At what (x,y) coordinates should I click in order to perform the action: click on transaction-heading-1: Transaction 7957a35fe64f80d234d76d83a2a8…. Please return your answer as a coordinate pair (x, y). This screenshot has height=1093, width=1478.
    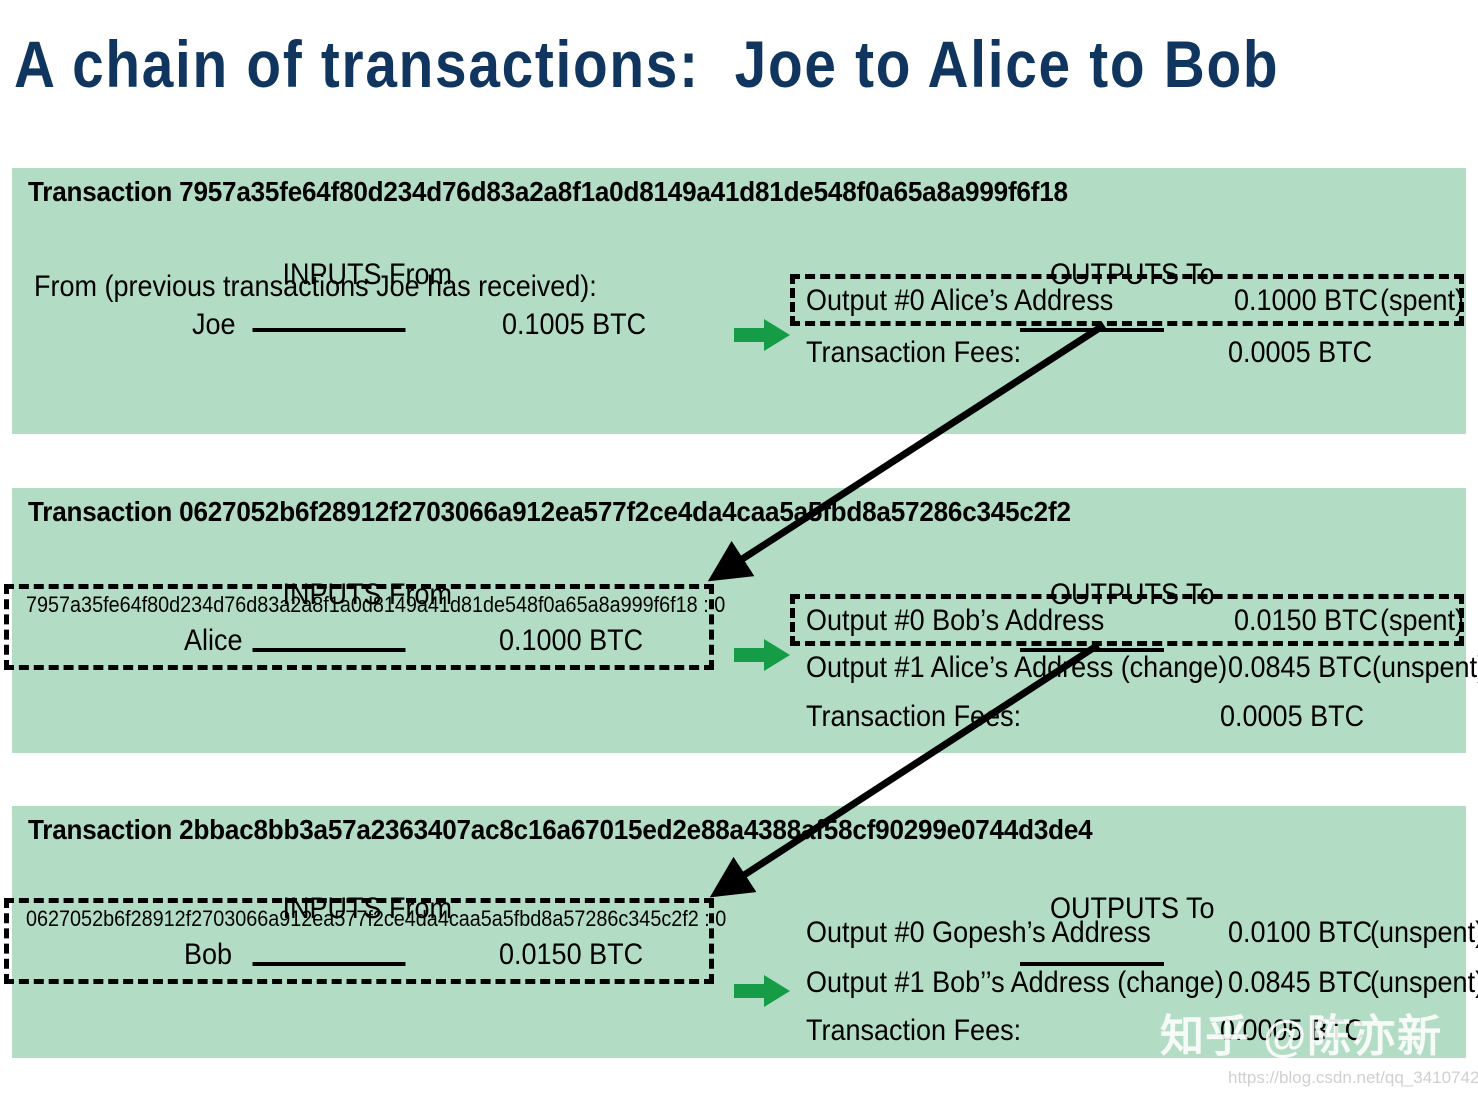
    Looking at the image, I should click on (548, 191).